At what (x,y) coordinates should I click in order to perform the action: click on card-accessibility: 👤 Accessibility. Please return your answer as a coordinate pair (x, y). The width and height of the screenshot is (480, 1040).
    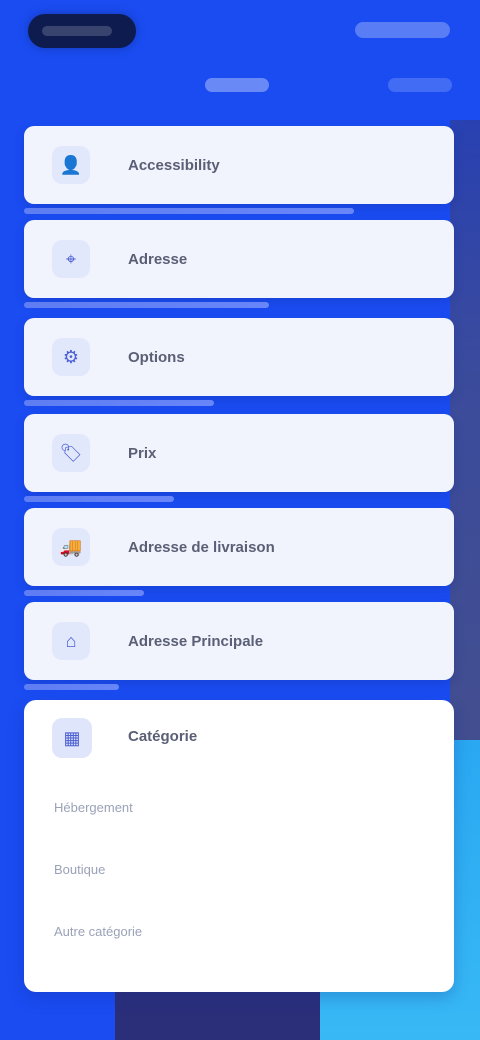
    Looking at the image, I should click on (239, 170).